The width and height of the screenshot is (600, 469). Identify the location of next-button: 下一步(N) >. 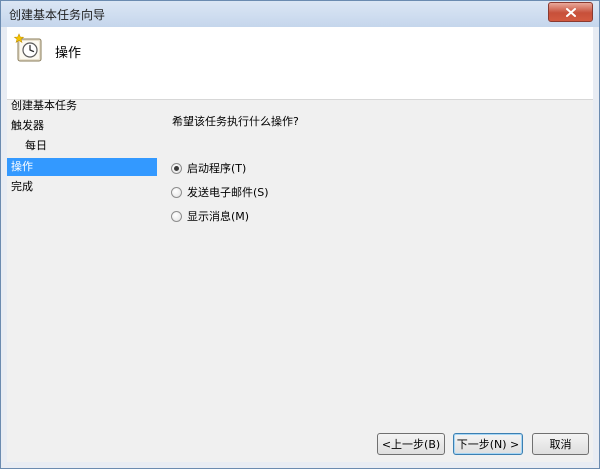
(488, 444).